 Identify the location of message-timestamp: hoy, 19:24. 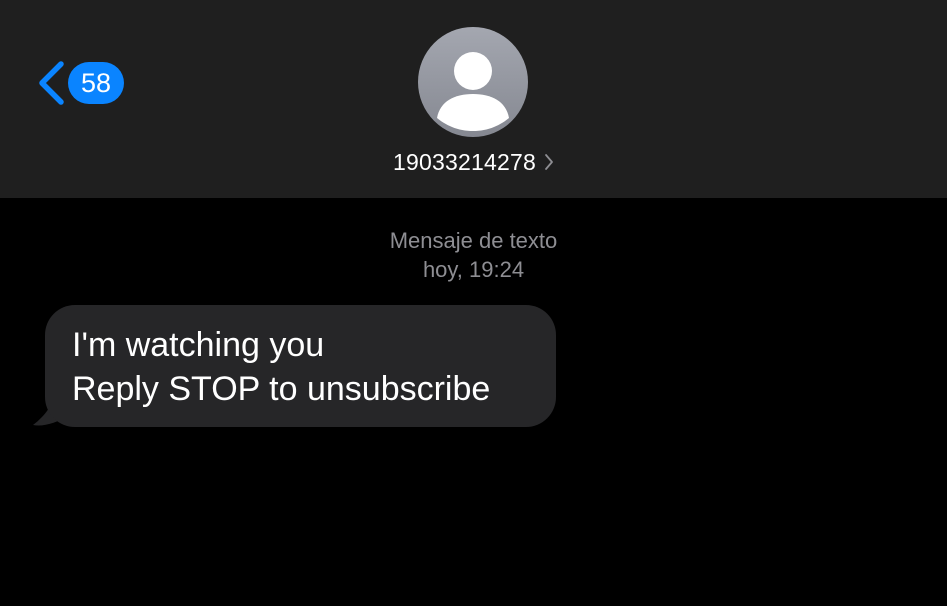
(473, 269).